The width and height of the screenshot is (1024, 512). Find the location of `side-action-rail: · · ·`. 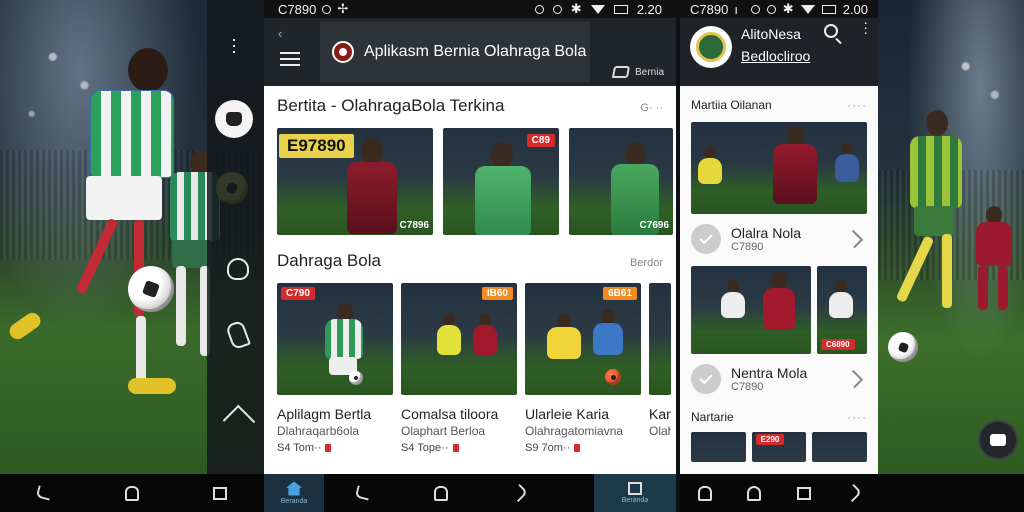

side-action-rail: · · · is located at coordinates (235, 237).